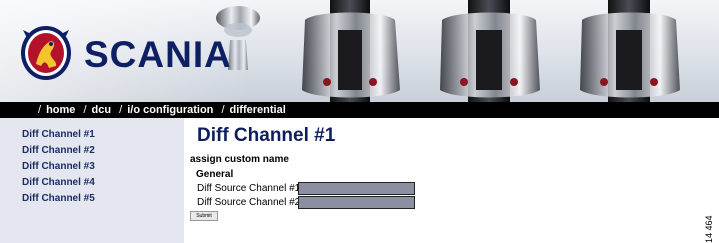 This screenshot has width=719, height=243. What do you see at coordinates (60, 110) in the screenshot?
I see `breadcrumb-home: home` at bounding box center [60, 110].